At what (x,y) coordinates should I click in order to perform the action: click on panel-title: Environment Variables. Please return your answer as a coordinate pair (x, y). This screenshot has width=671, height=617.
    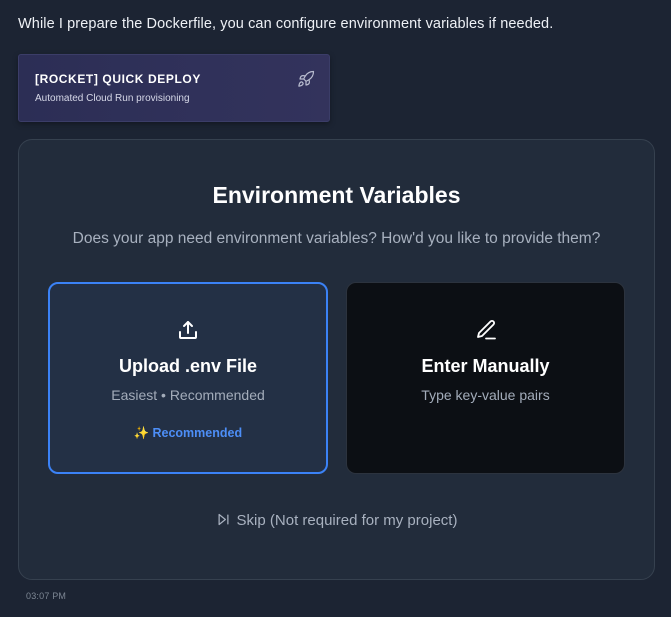
    Looking at the image, I should click on (336, 195).